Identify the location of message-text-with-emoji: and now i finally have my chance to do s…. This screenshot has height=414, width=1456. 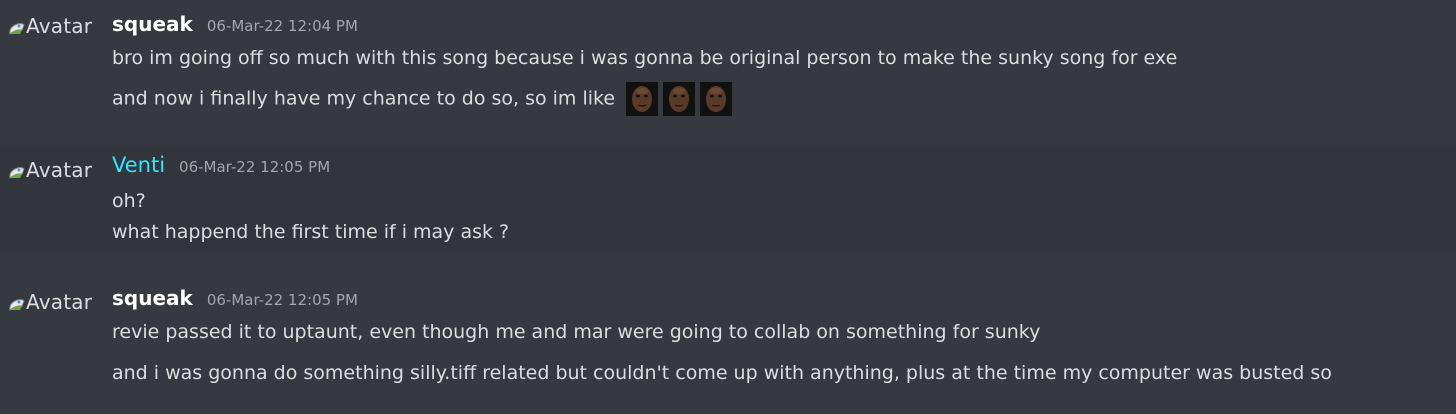
(422, 99).